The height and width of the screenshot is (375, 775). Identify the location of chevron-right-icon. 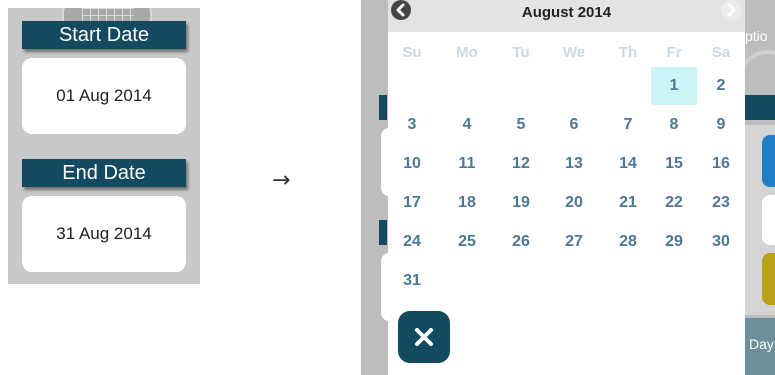
(731, 10).